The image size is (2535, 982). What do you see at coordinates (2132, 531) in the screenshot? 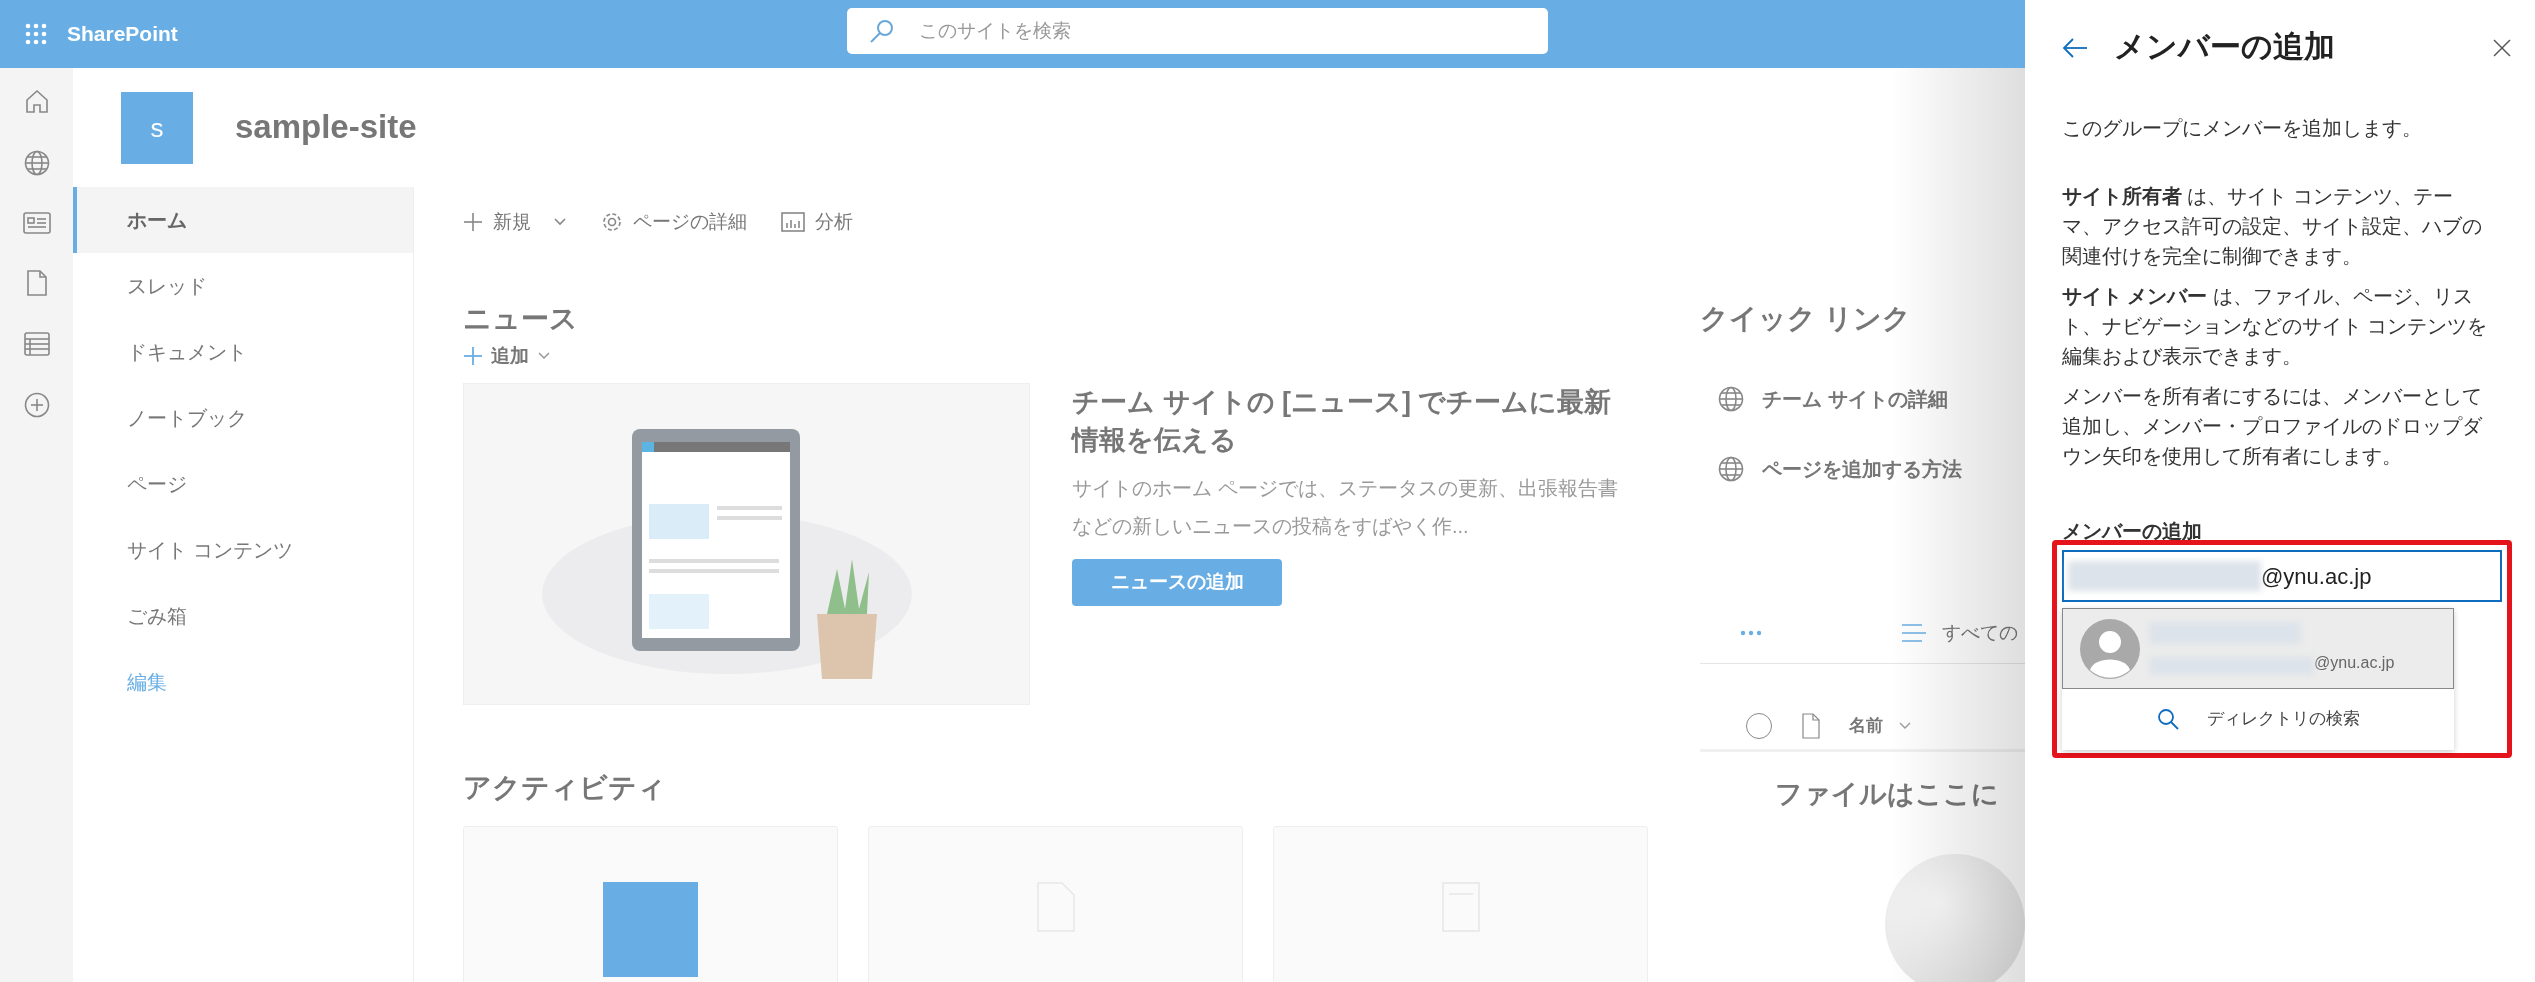
I see `field-label: メンバーの追加` at bounding box center [2132, 531].